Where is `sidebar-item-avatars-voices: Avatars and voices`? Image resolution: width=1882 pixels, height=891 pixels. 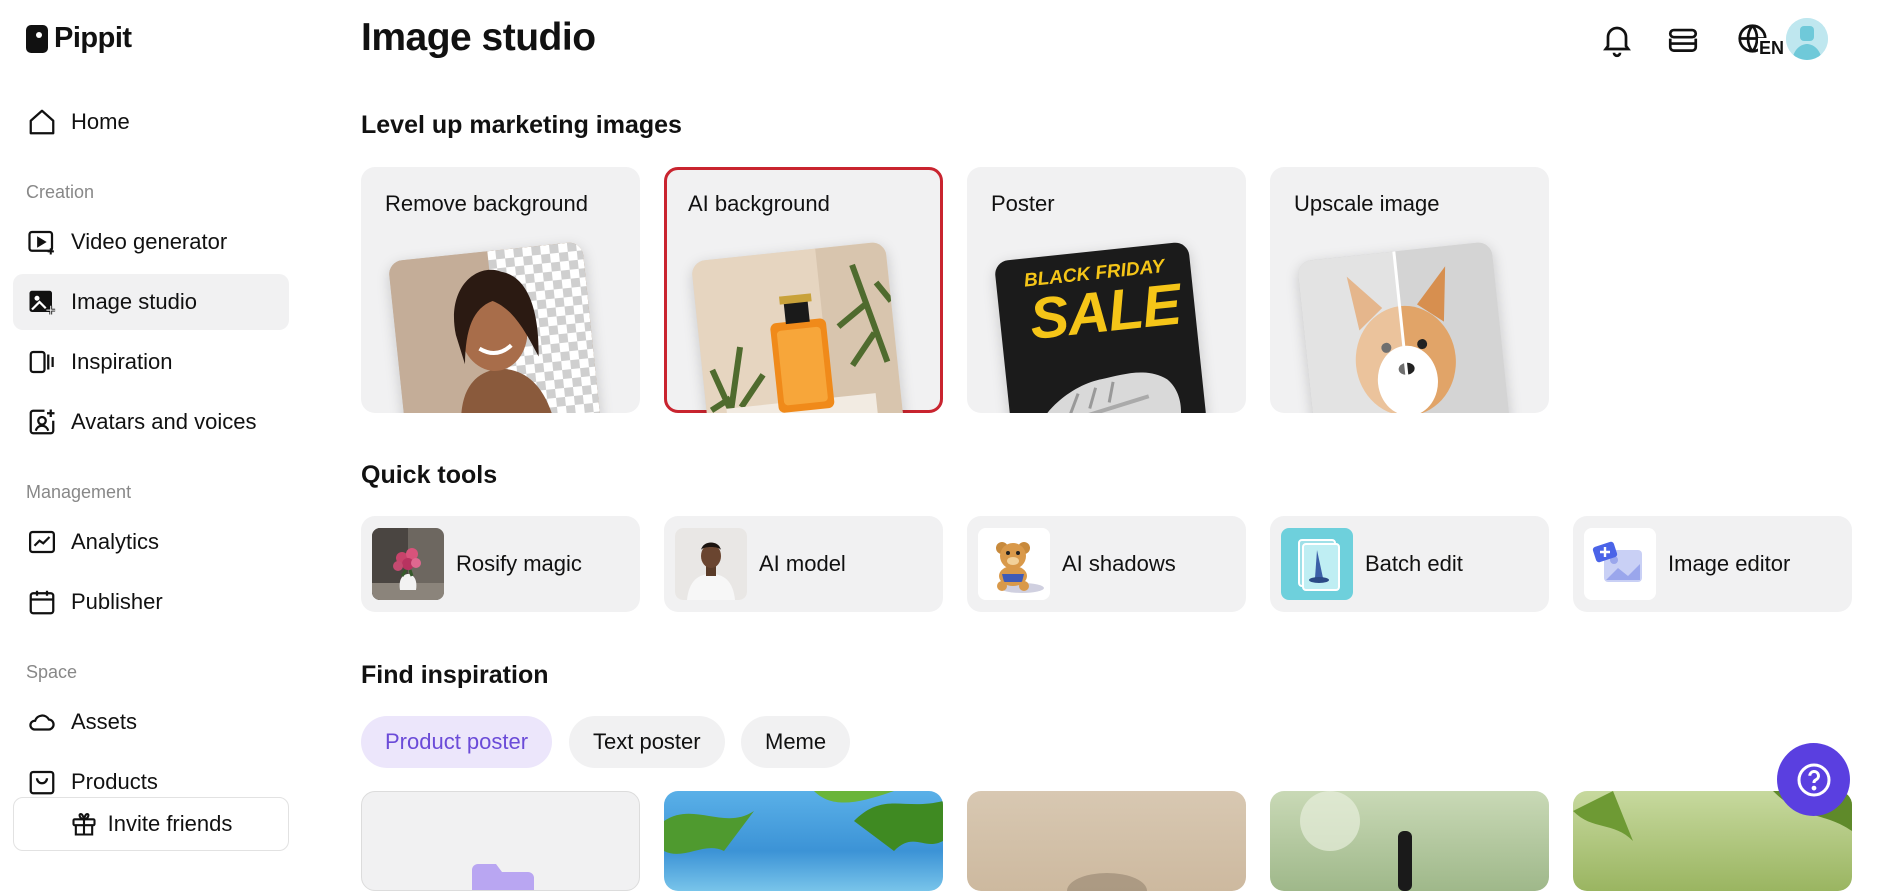 sidebar-item-avatars-voices: Avatars and voices is located at coordinates (151, 422).